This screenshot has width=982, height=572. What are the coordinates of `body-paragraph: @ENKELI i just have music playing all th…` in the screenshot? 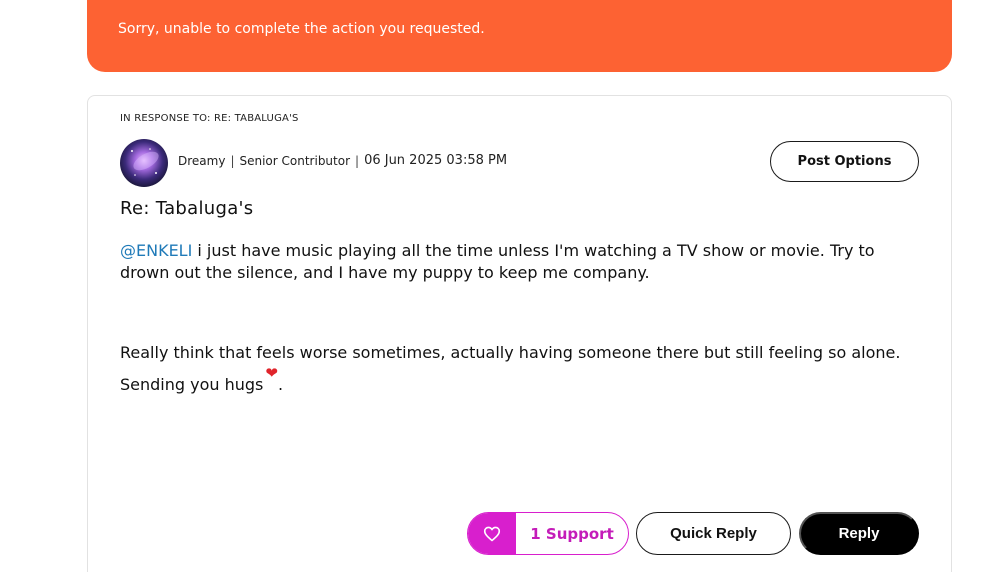 It's located at (520, 262).